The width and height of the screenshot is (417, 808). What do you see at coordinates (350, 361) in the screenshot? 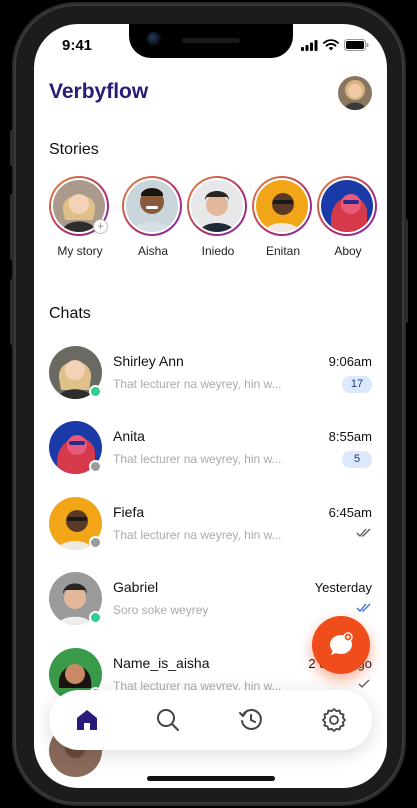
I see `chat-time: 9:06am` at bounding box center [350, 361].